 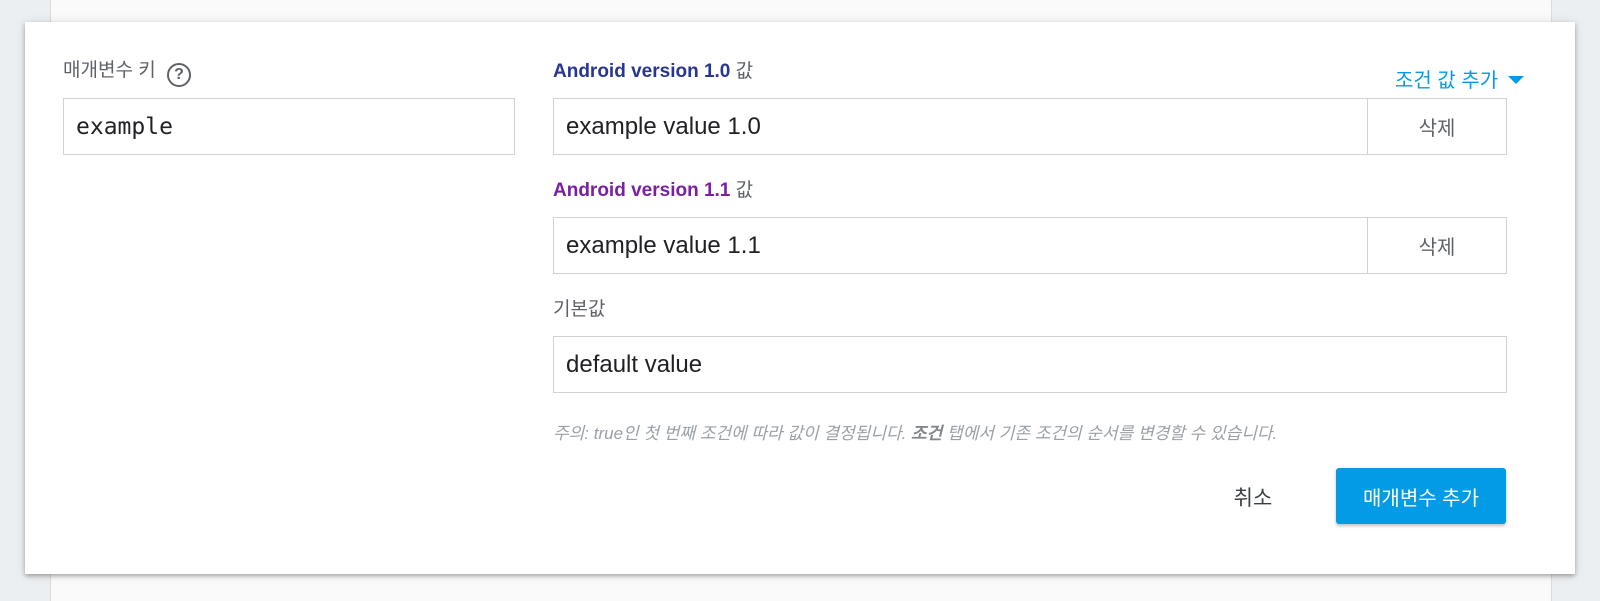 I want to click on cancel-button: 취소, so click(x=1253, y=497).